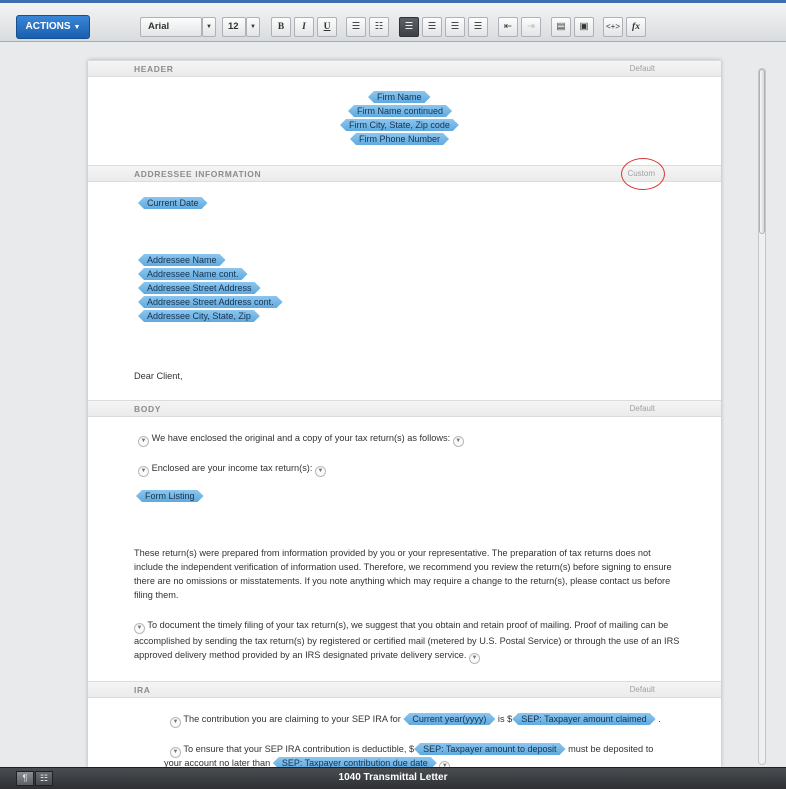 The image size is (786, 789). Describe the element at coordinates (762, 416) in the screenshot. I see `vertical-scrollbar` at that location.